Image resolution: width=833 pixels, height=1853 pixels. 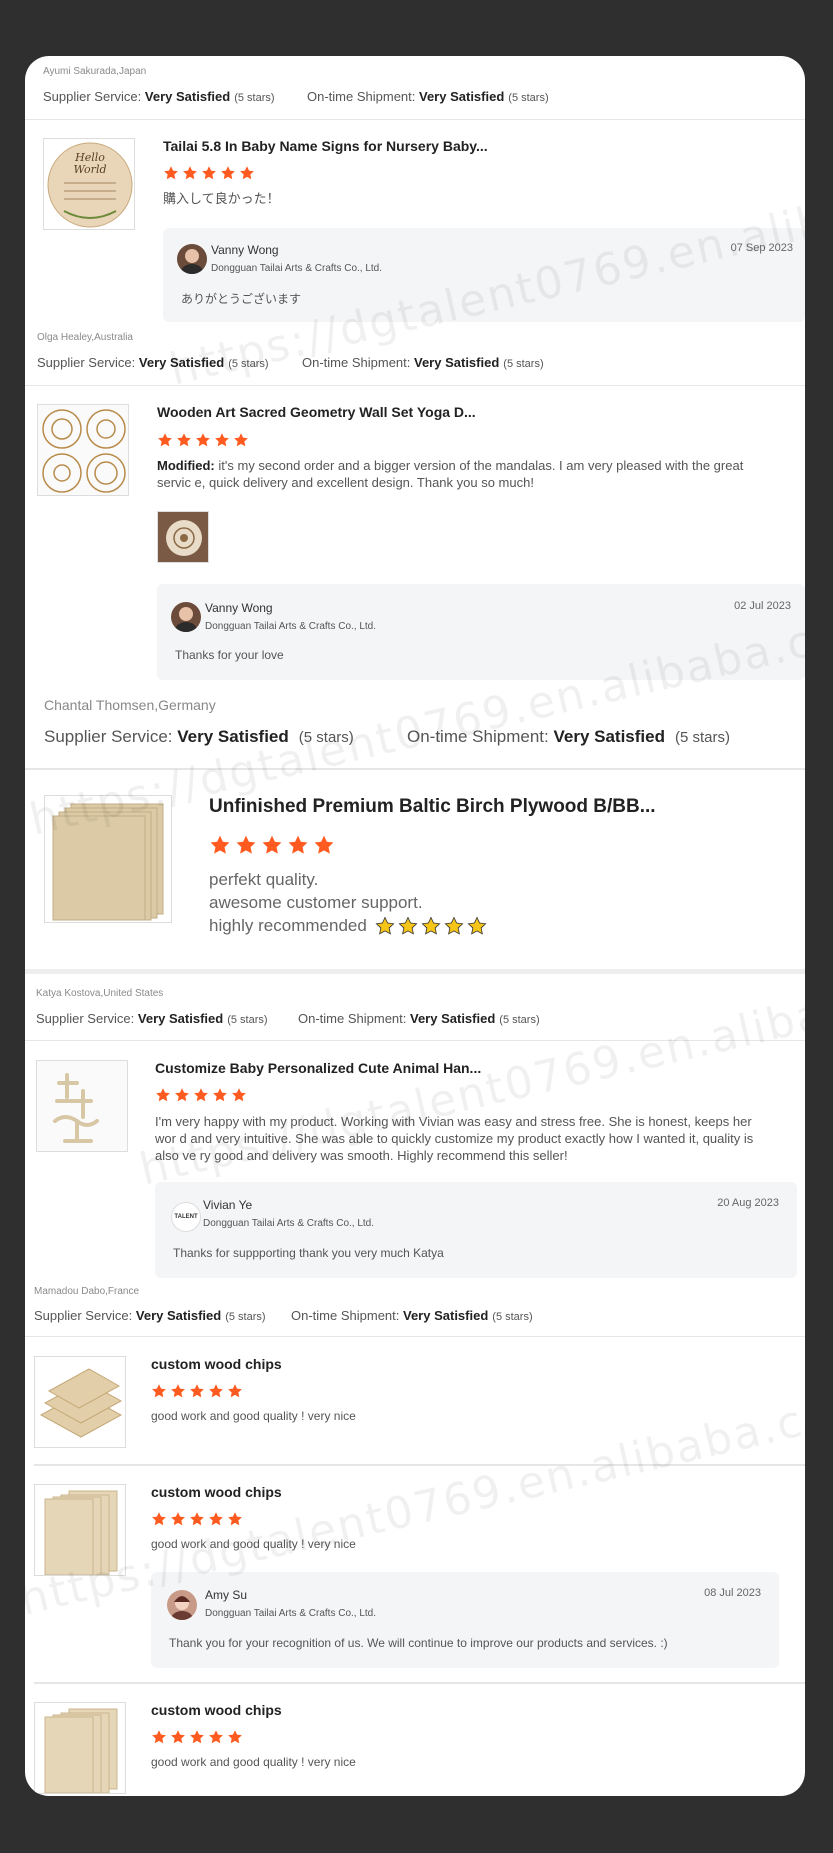 What do you see at coordinates (87, 1291) in the screenshot?
I see `reviewer-name: Mamadou Dabo,France` at bounding box center [87, 1291].